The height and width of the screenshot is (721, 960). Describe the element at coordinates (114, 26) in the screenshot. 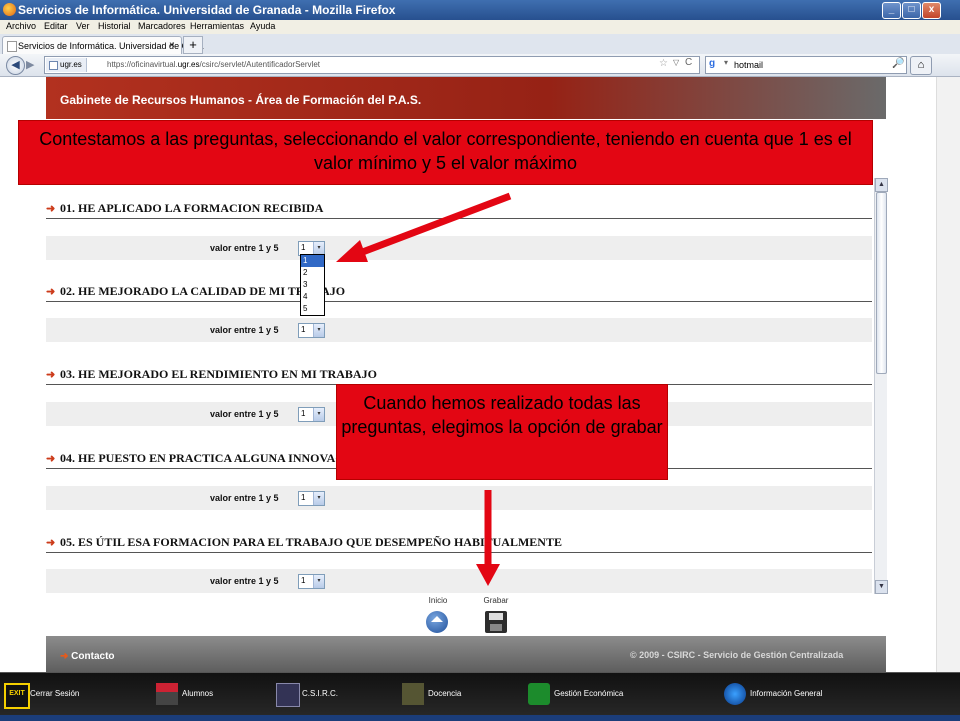

I see `menu-historial: Historial` at that location.